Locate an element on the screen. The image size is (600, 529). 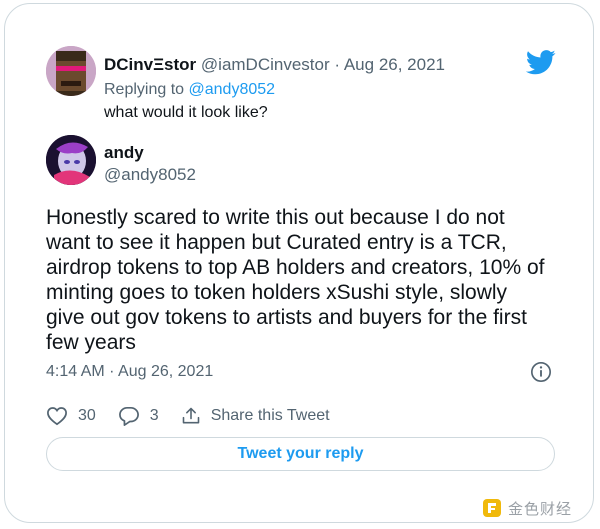
tweet-timestamp: 4:14 AM · Aug 26, 2021 is located at coordinates (129, 372).